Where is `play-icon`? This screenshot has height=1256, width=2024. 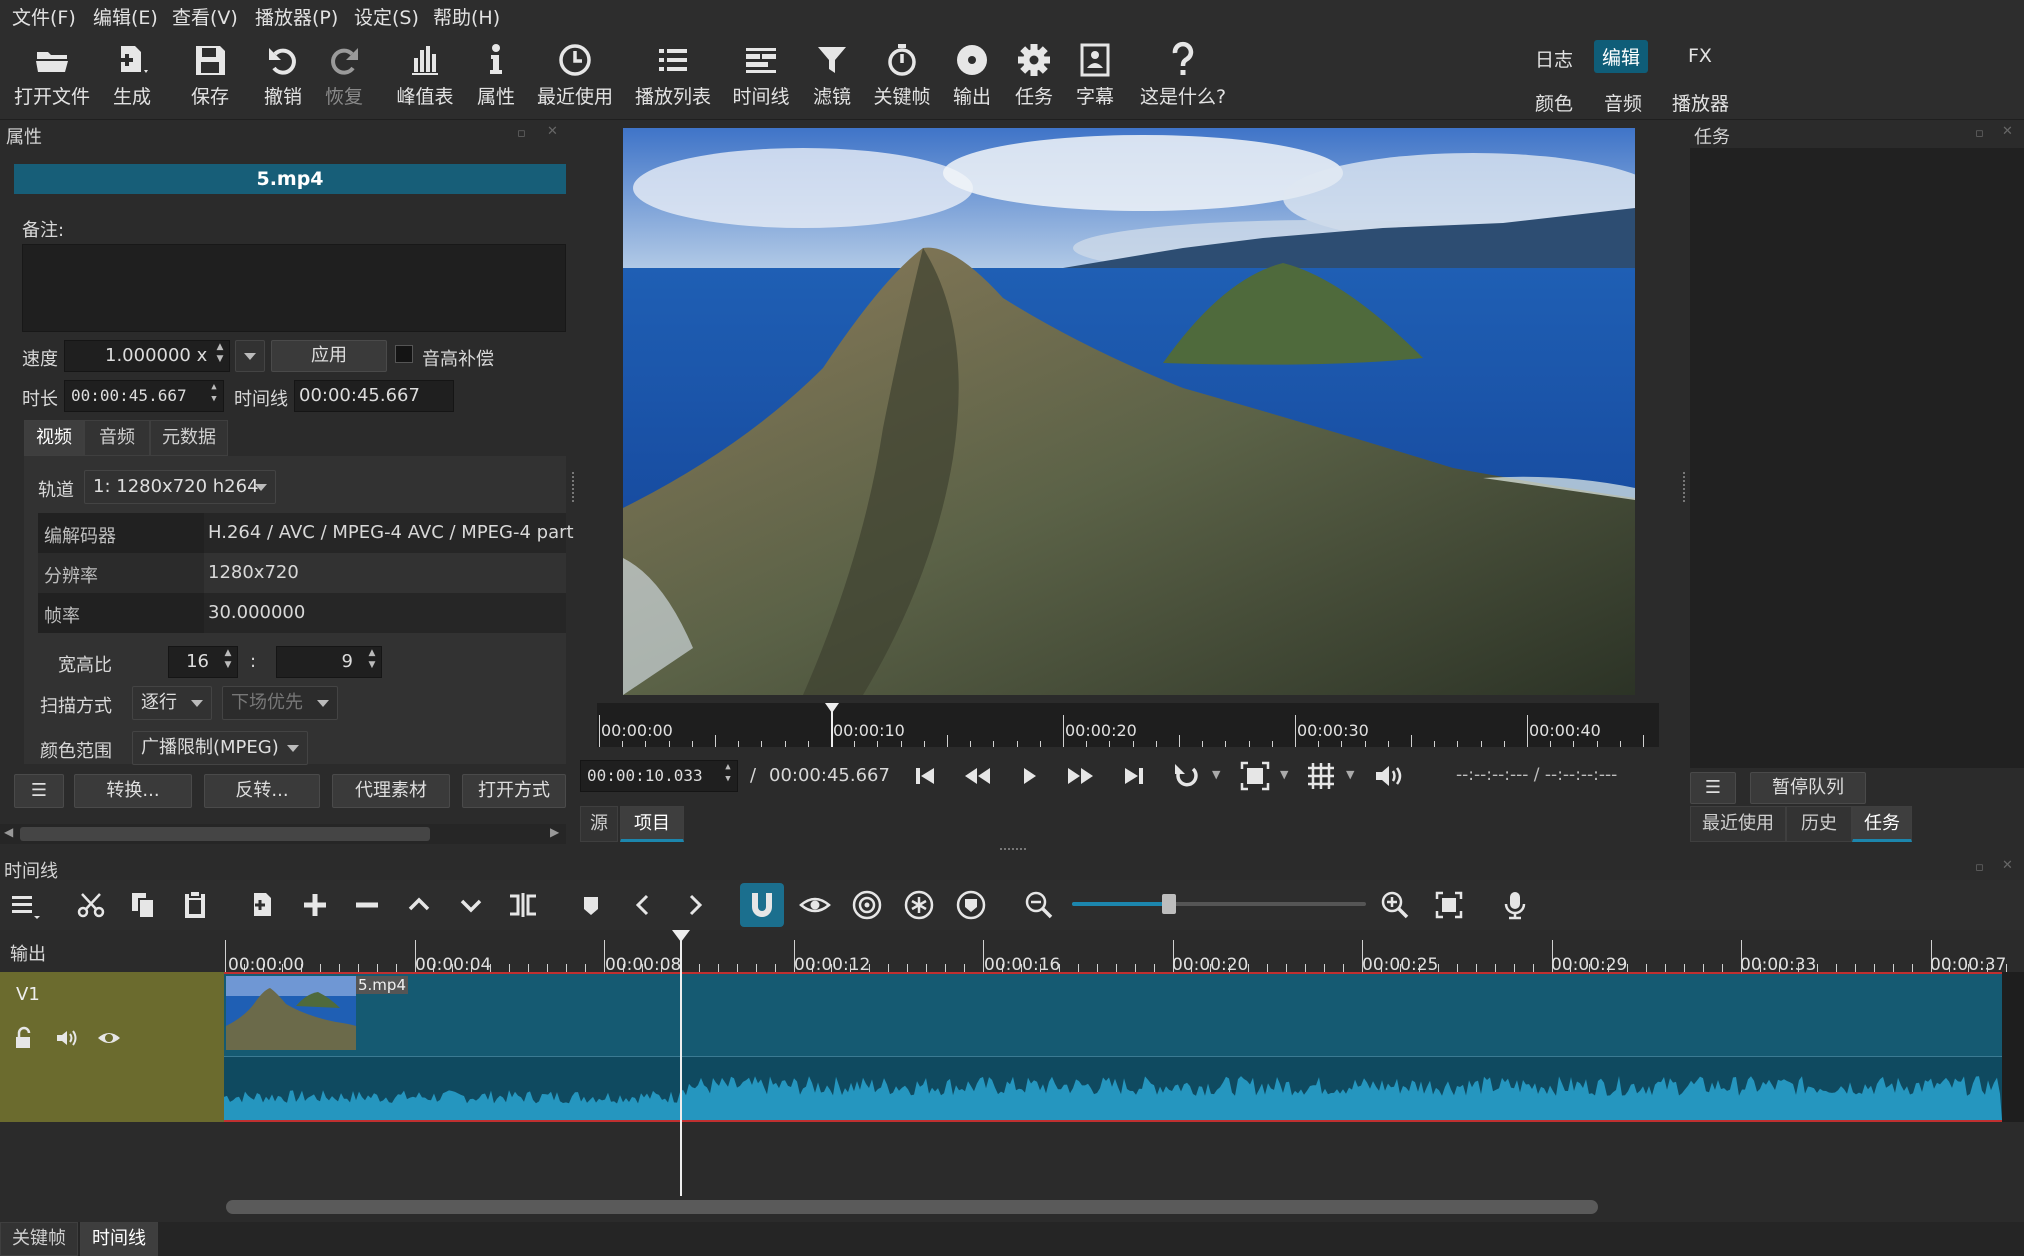
play-icon is located at coordinates (1029, 776).